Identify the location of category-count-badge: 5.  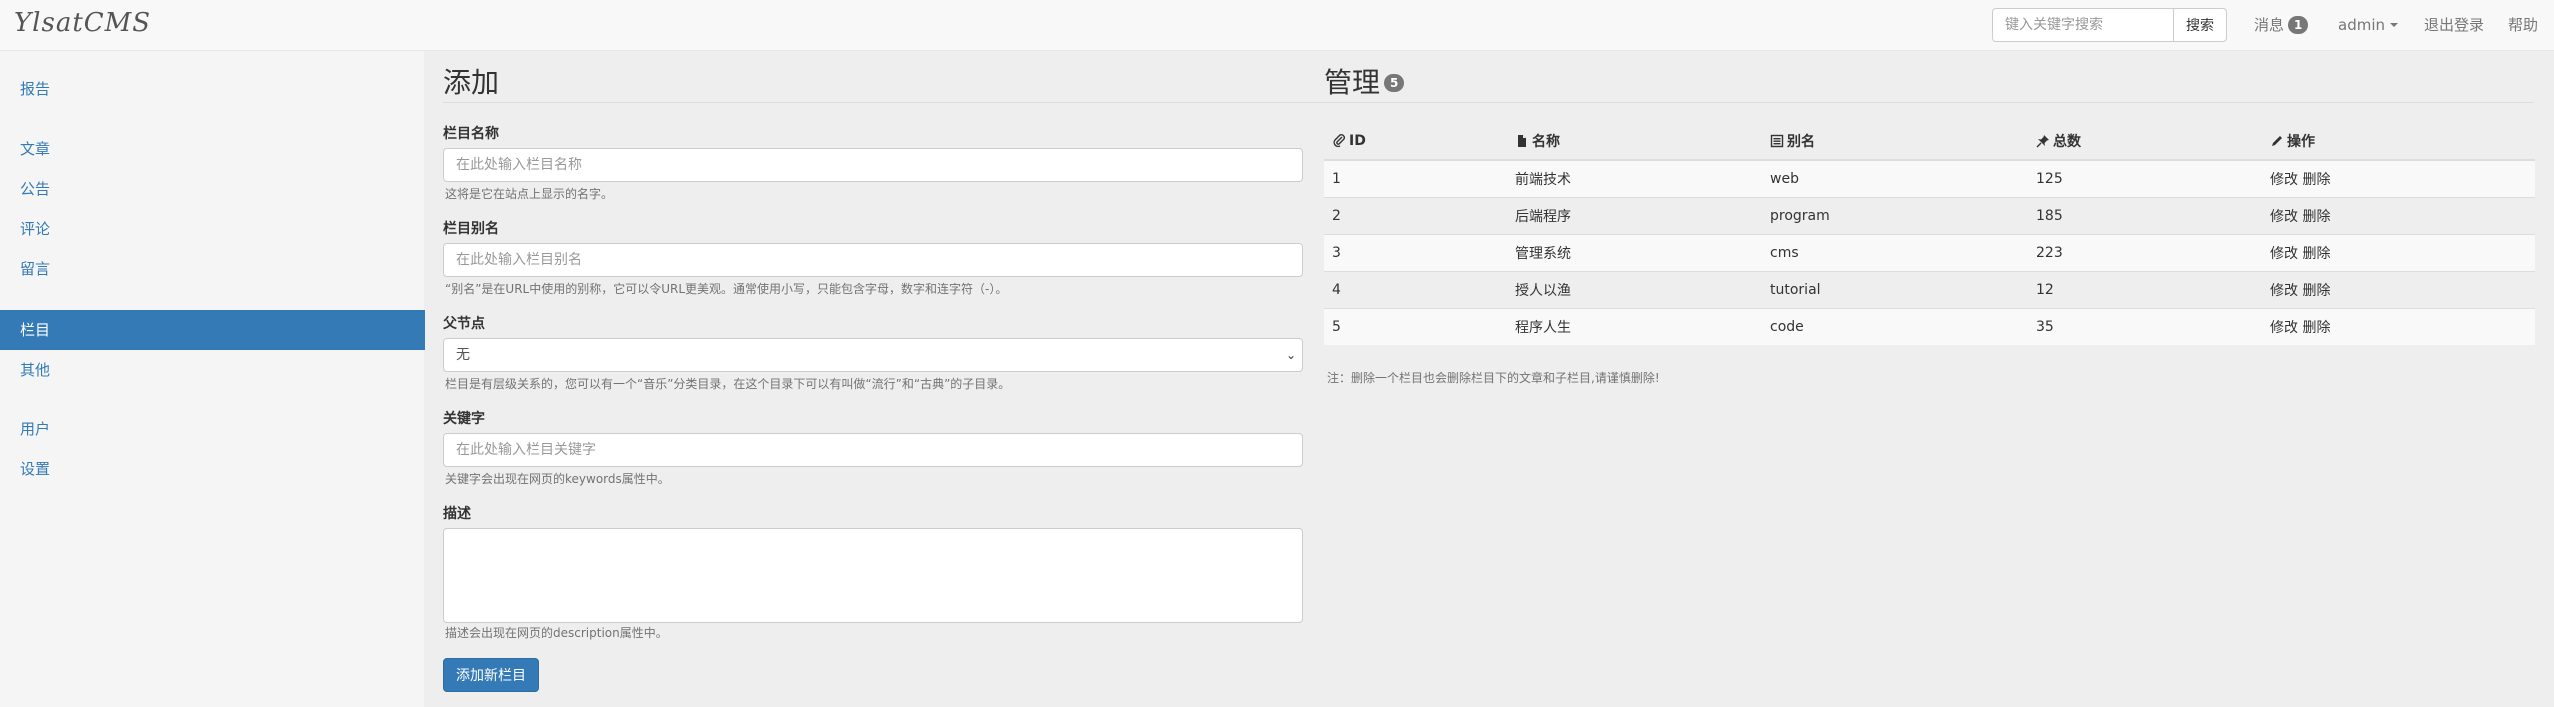
(1394, 83).